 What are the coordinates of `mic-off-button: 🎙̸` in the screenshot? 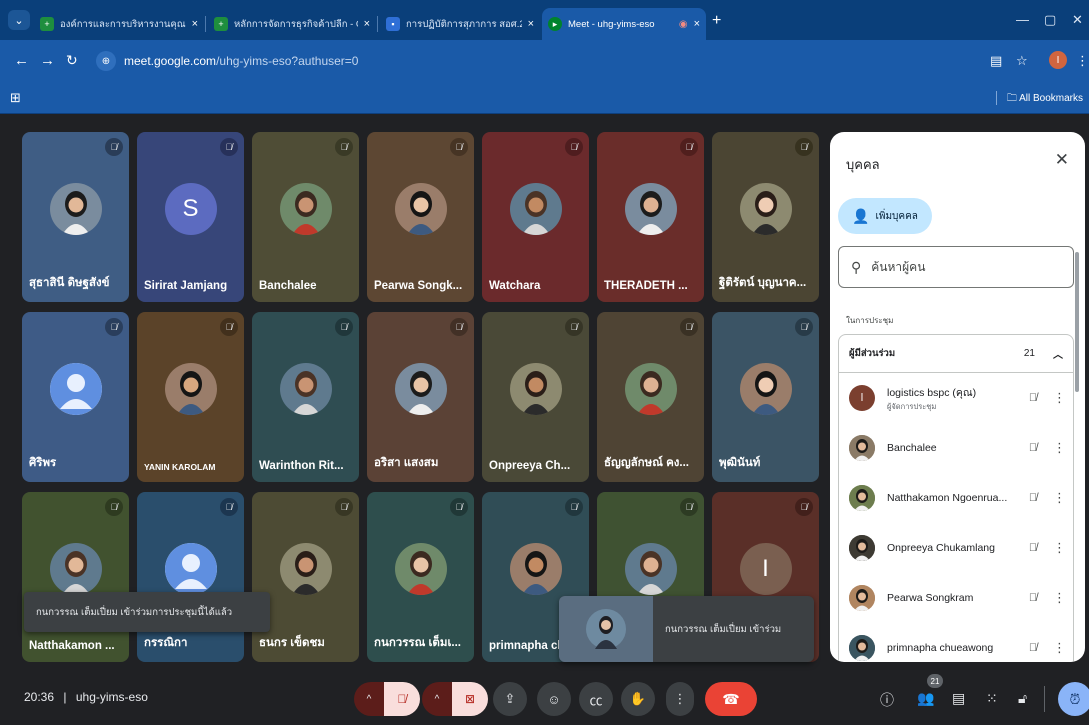 It's located at (402, 699).